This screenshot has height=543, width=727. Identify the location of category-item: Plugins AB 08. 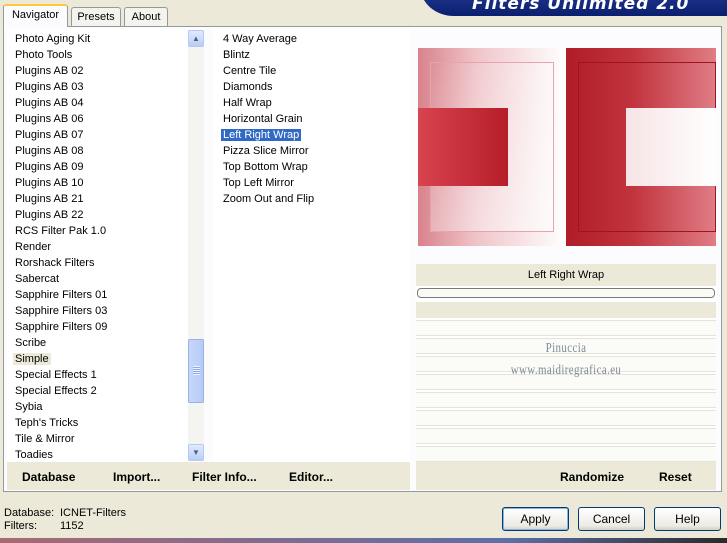
(105, 151).